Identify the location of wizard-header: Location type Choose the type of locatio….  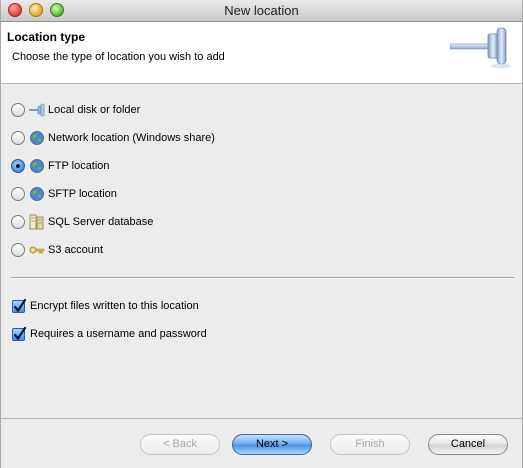
(261, 53).